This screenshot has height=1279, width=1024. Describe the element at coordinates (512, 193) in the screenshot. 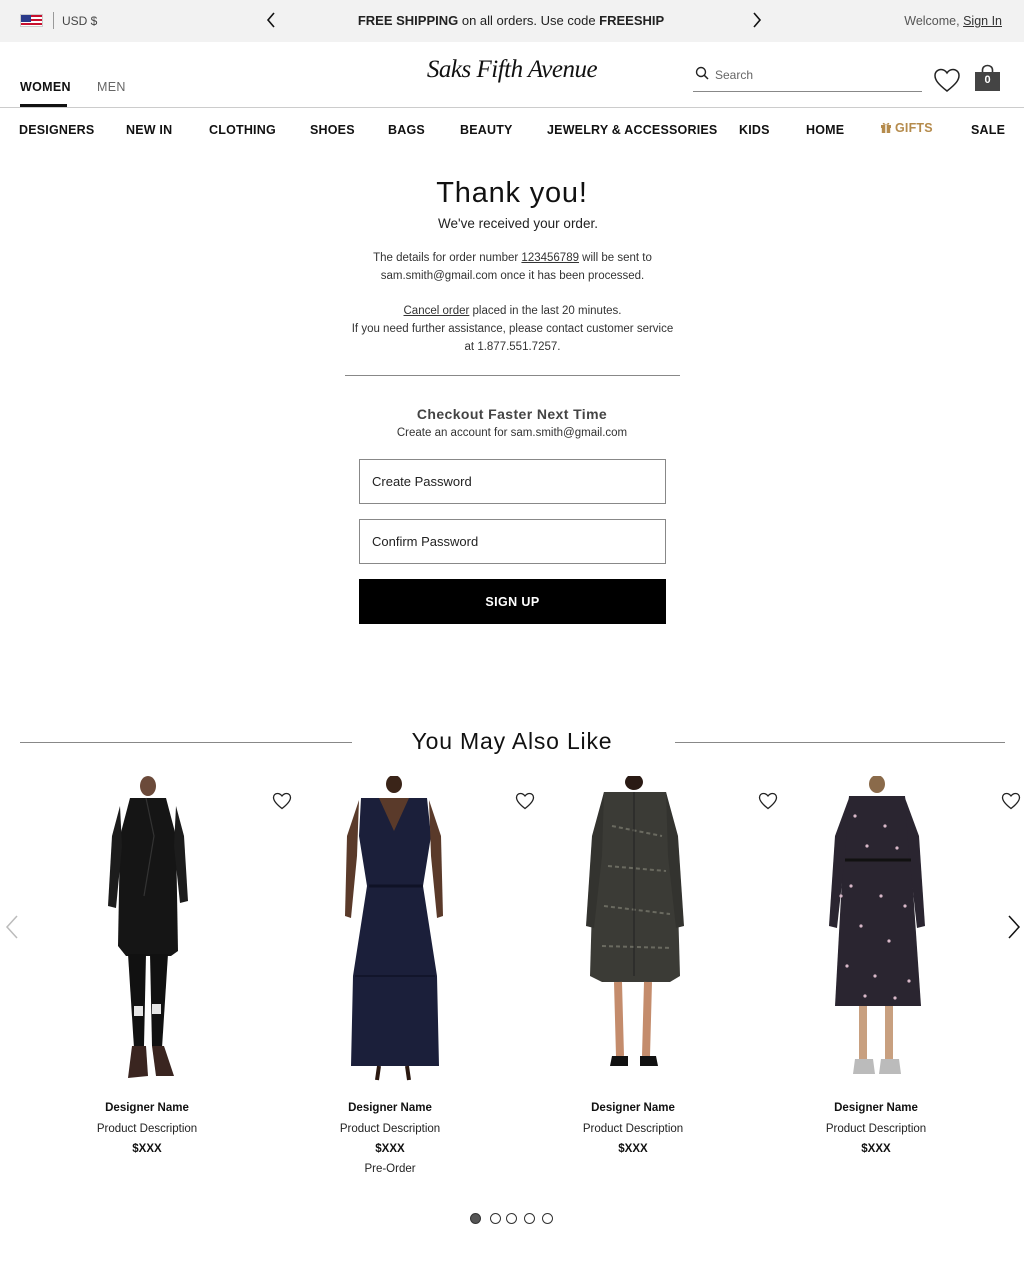

I see `page-title: Thank you!` at that location.